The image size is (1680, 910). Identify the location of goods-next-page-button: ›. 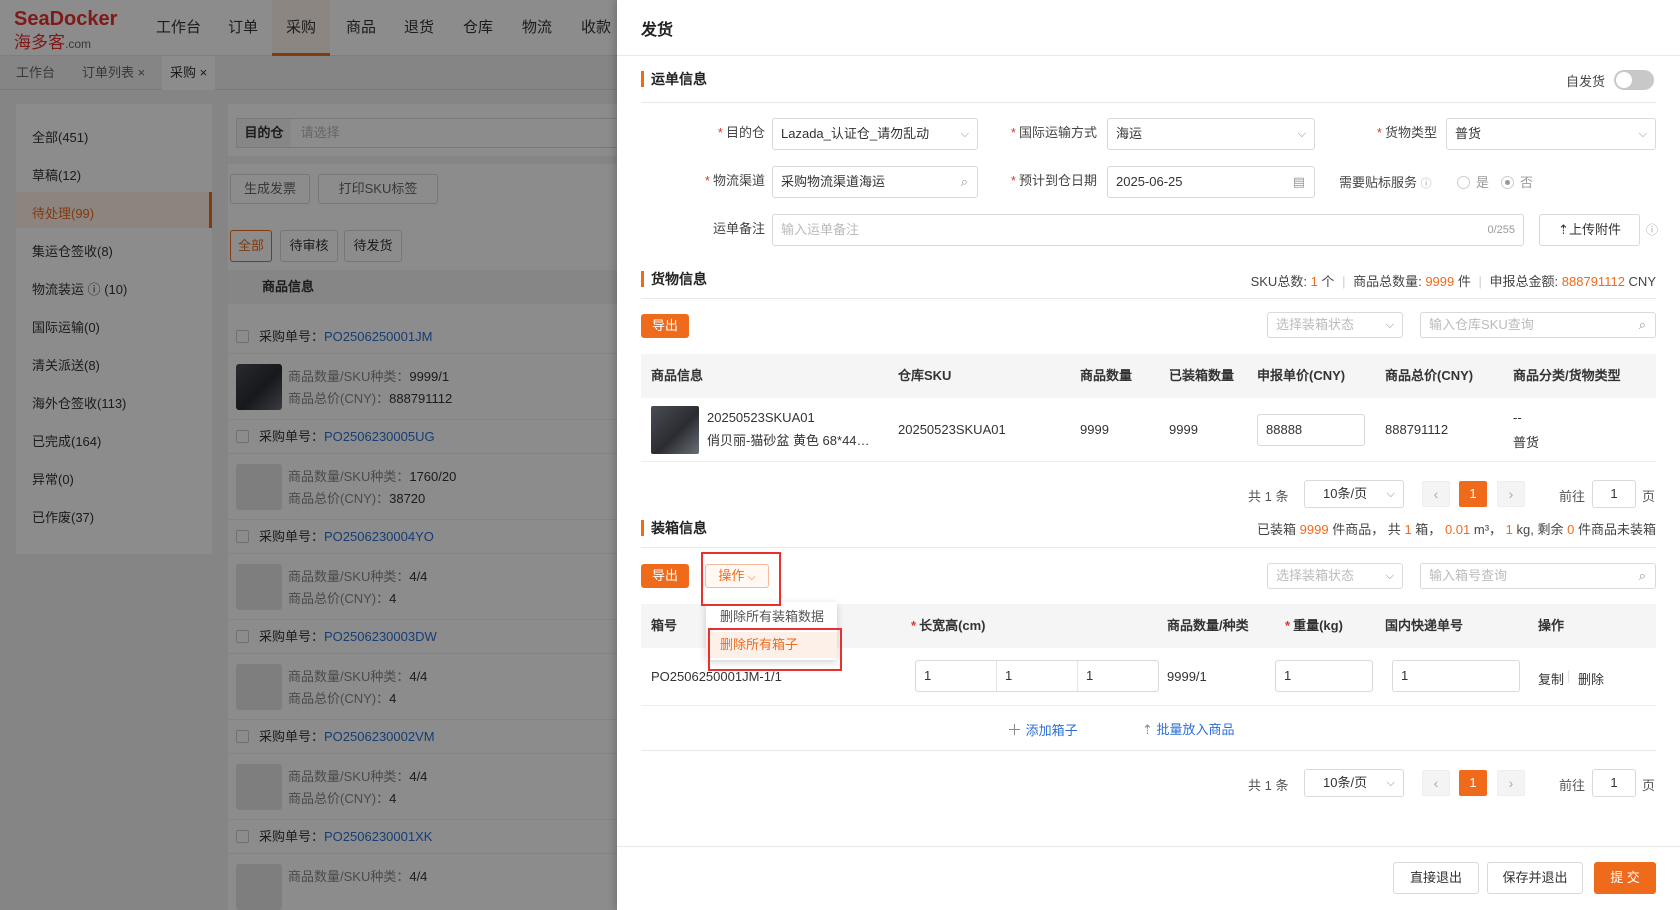
(1511, 494).